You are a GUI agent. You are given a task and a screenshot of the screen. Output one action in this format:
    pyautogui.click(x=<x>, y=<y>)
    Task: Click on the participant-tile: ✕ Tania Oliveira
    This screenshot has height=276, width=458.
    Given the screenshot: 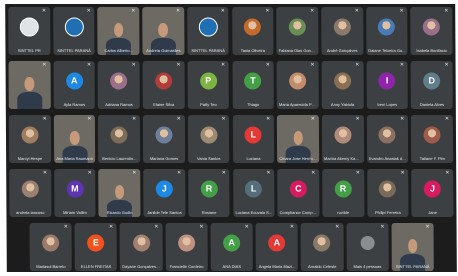 What is the action you would take?
    pyautogui.click(x=252, y=31)
    